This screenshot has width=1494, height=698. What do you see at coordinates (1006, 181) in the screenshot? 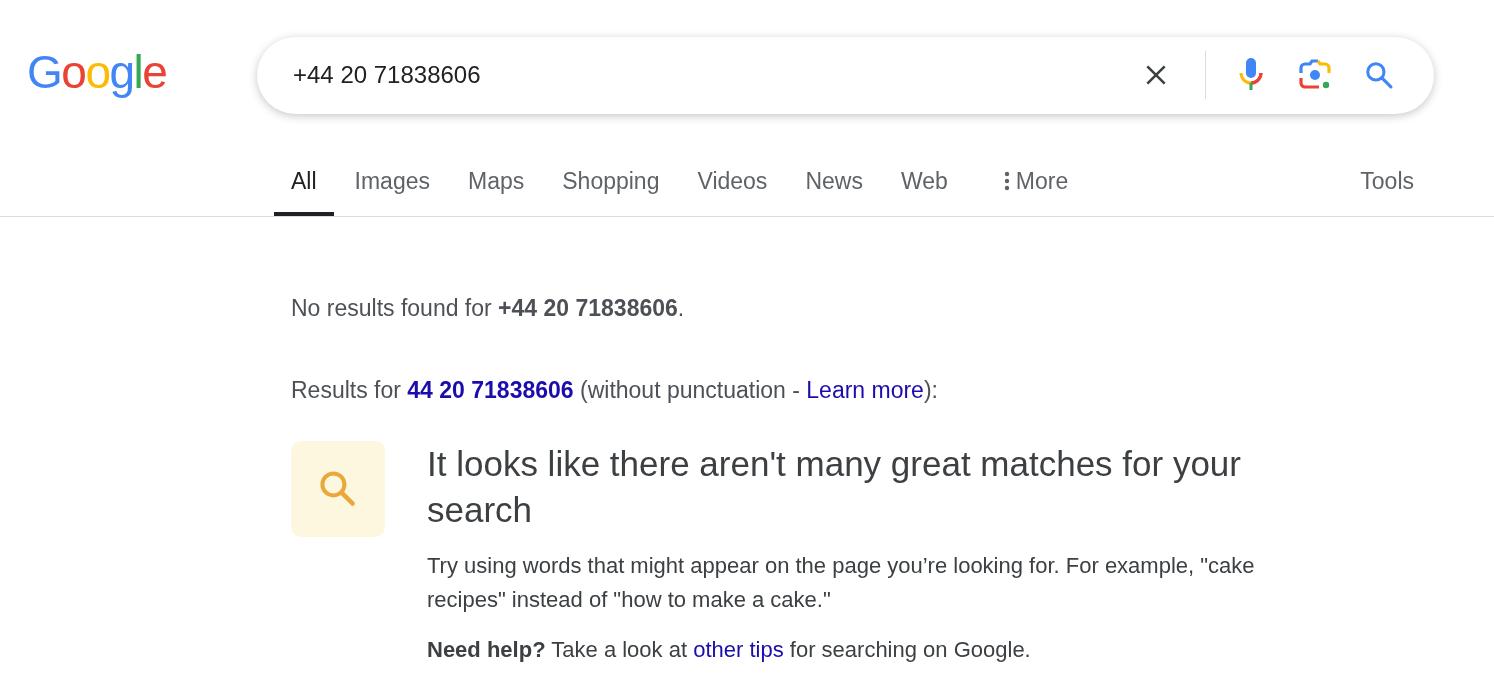
I see `more-vertical-icon` at bounding box center [1006, 181].